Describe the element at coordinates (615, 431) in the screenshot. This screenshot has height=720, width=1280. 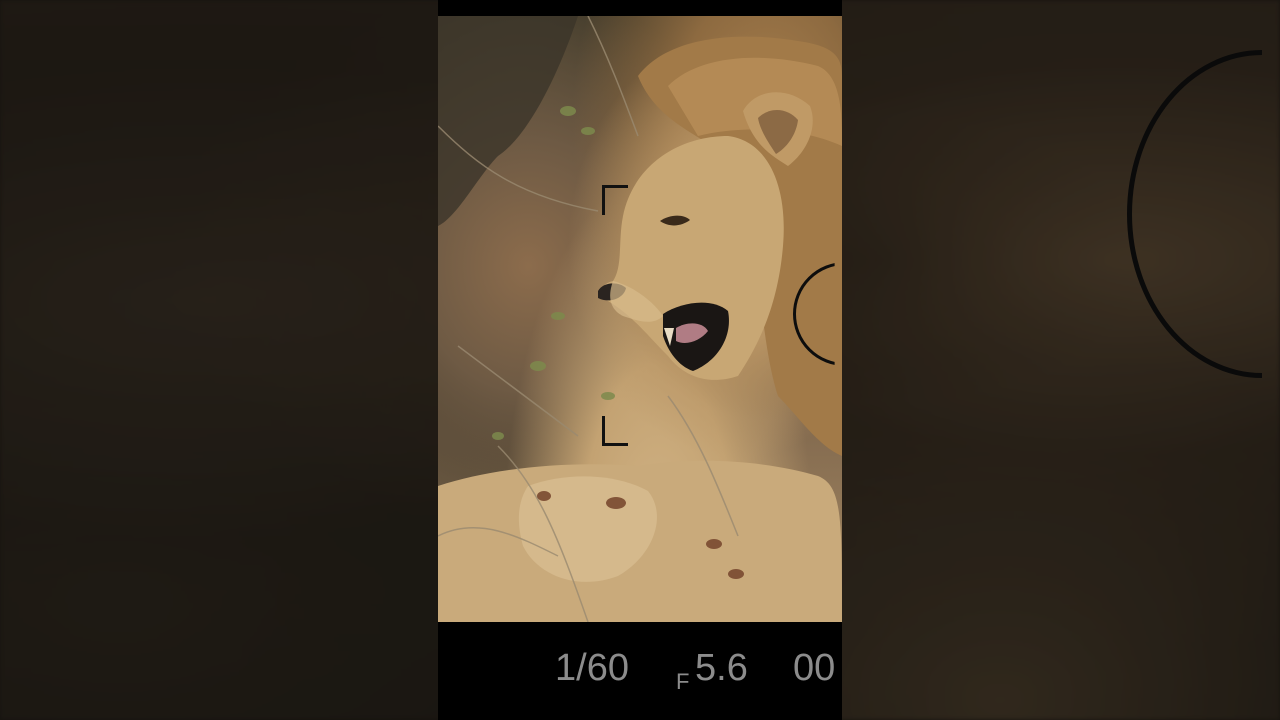
I see `focus-bracket-bottom-left-icon` at that location.